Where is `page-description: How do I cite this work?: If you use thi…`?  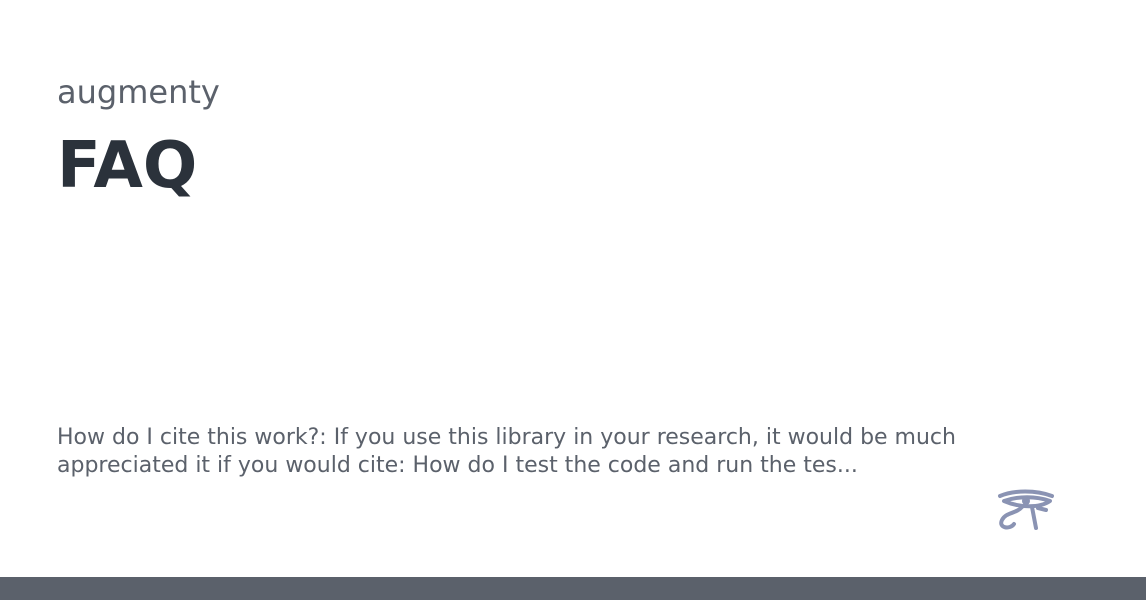 page-description: How do I cite this work?: If you use thi… is located at coordinates (506, 451).